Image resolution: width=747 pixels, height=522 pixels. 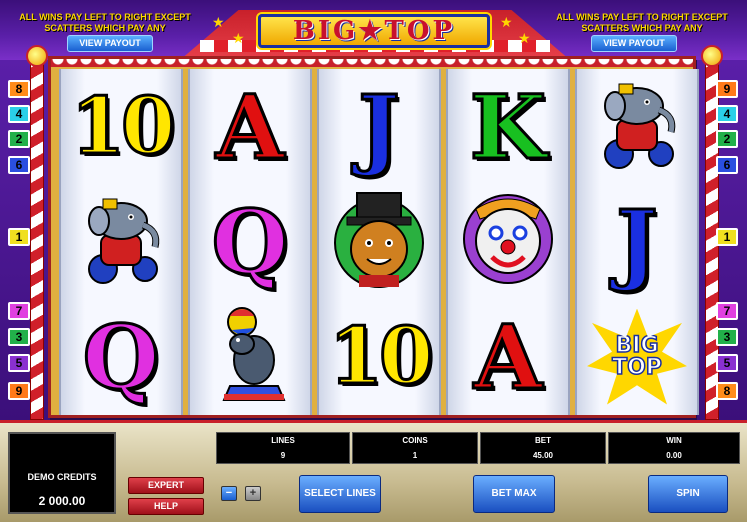 What do you see at coordinates (19, 363) in the screenshot?
I see `payline-marker-left: 5` at bounding box center [19, 363].